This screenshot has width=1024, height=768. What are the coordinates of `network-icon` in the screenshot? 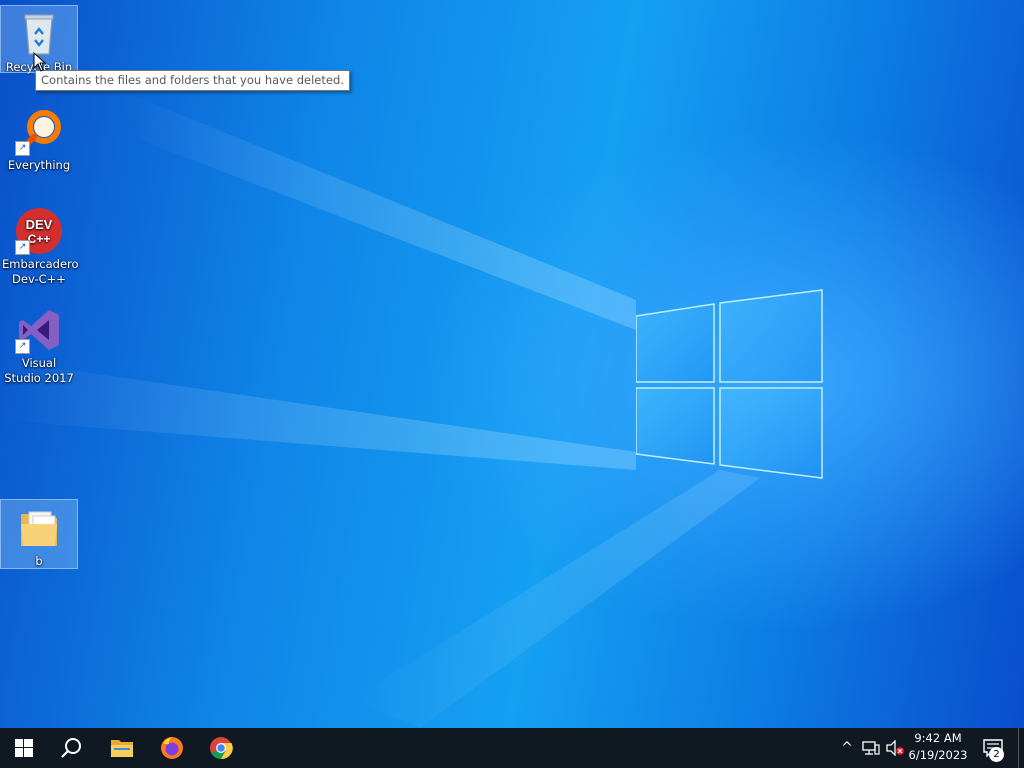 It's located at (871, 748).